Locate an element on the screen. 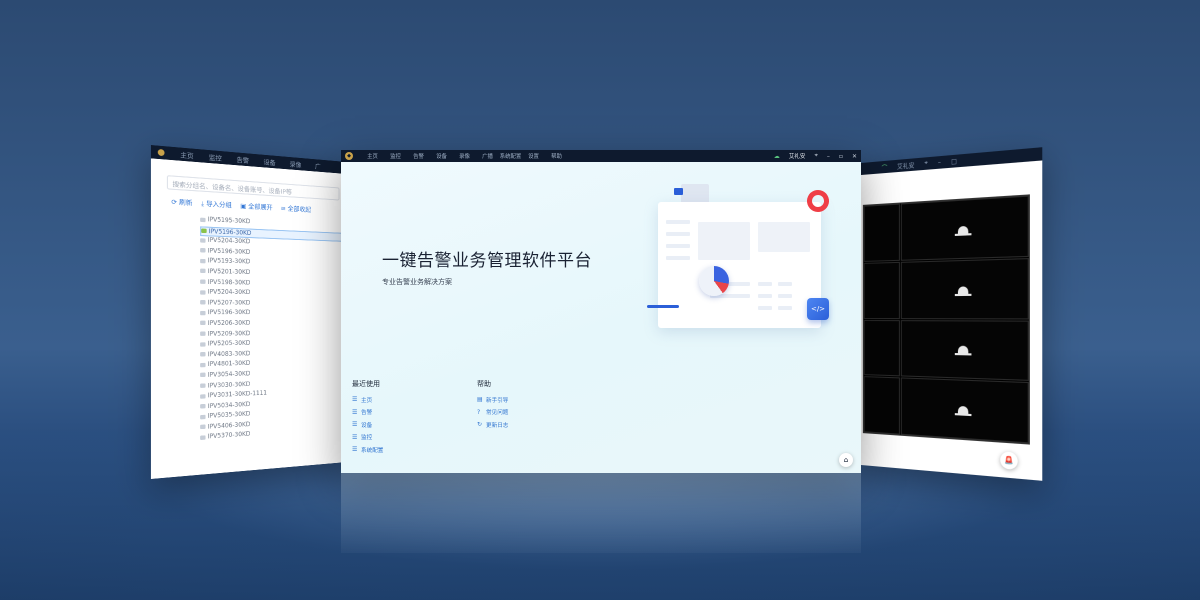  hero-subtitle: 专业告警业务解决方案 is located at coordinates (417, 282).